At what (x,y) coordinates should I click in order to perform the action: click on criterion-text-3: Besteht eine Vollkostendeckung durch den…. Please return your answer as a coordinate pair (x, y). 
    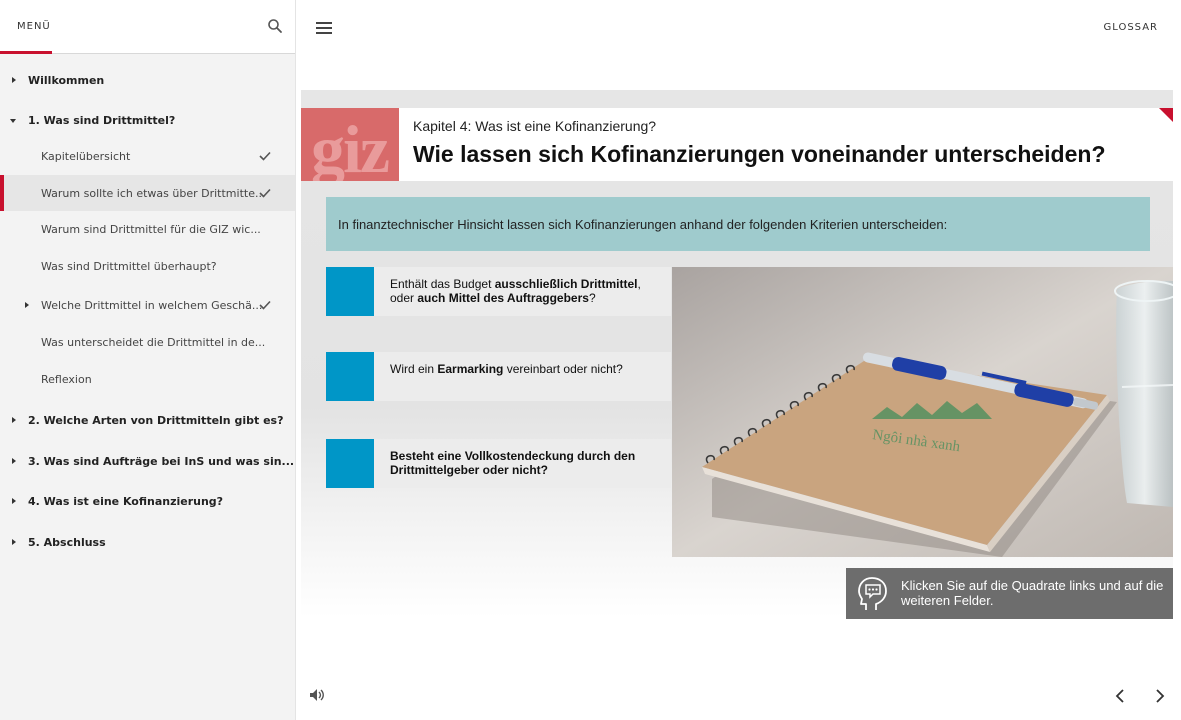
    Looking at the image, I should click on (527, 463).